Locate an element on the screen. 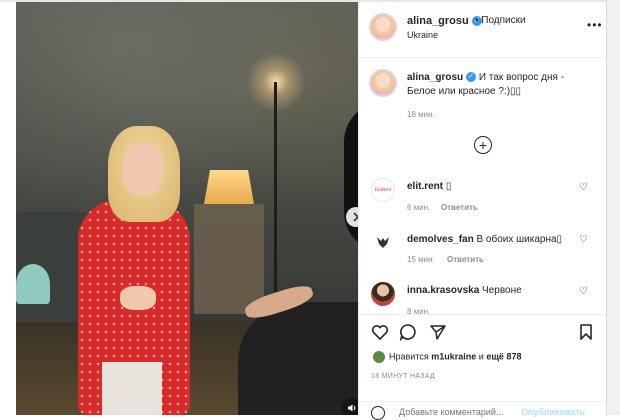 Image resolution: width=620 pixels, height=420 pixels. share-paper-plane-icon is located at coordinates (438, 334).